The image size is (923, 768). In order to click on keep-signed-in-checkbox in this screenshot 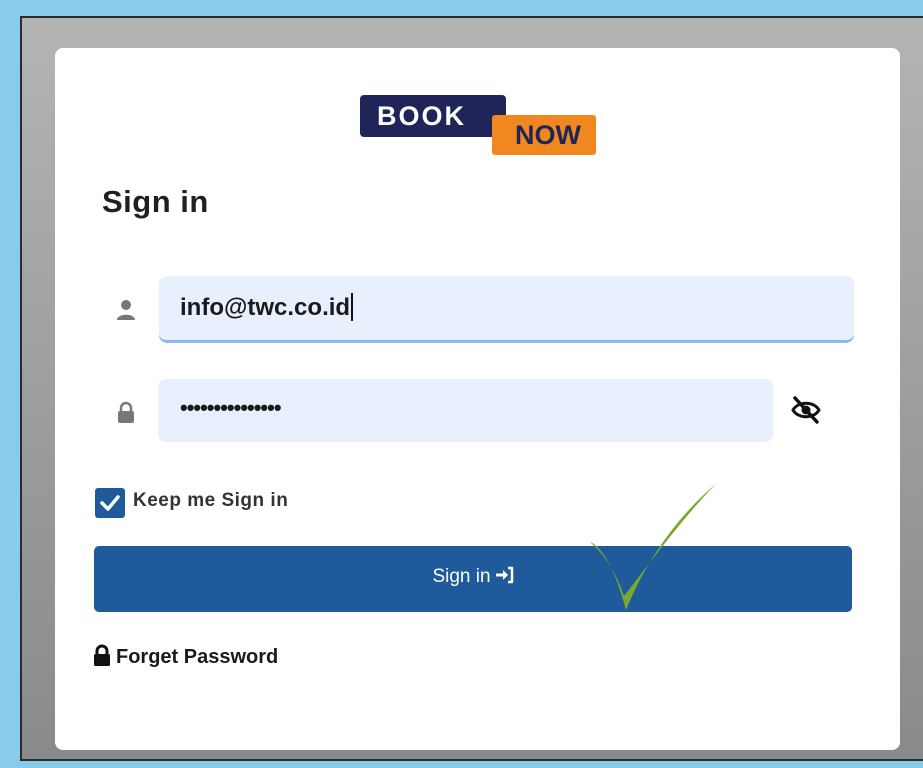, I will do `click(110, 503)`.